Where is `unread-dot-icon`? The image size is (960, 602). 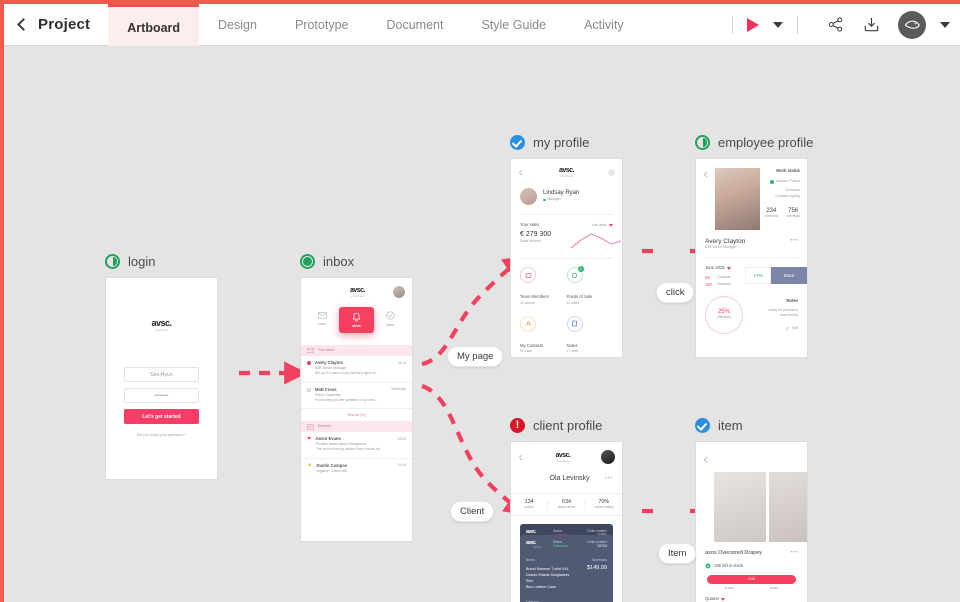
unread-dot-icon is located at coordinates (309, 363).